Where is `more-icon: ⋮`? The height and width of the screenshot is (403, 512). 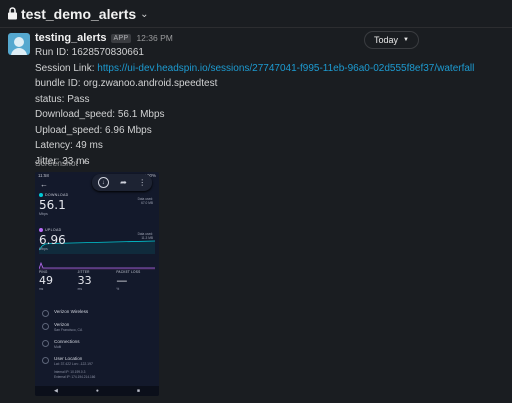
more-icon: ⋮ is located at coordinates (142, 182).